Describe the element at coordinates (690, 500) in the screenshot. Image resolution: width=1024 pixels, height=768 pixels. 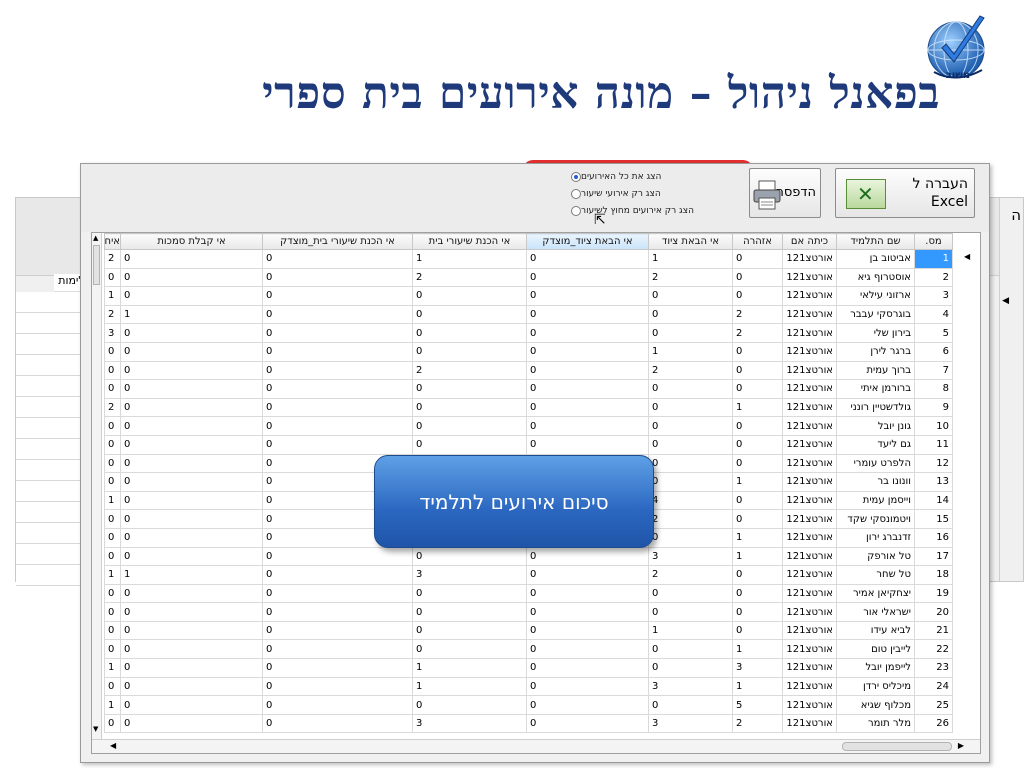
I see `table-cell: 4` at that location.